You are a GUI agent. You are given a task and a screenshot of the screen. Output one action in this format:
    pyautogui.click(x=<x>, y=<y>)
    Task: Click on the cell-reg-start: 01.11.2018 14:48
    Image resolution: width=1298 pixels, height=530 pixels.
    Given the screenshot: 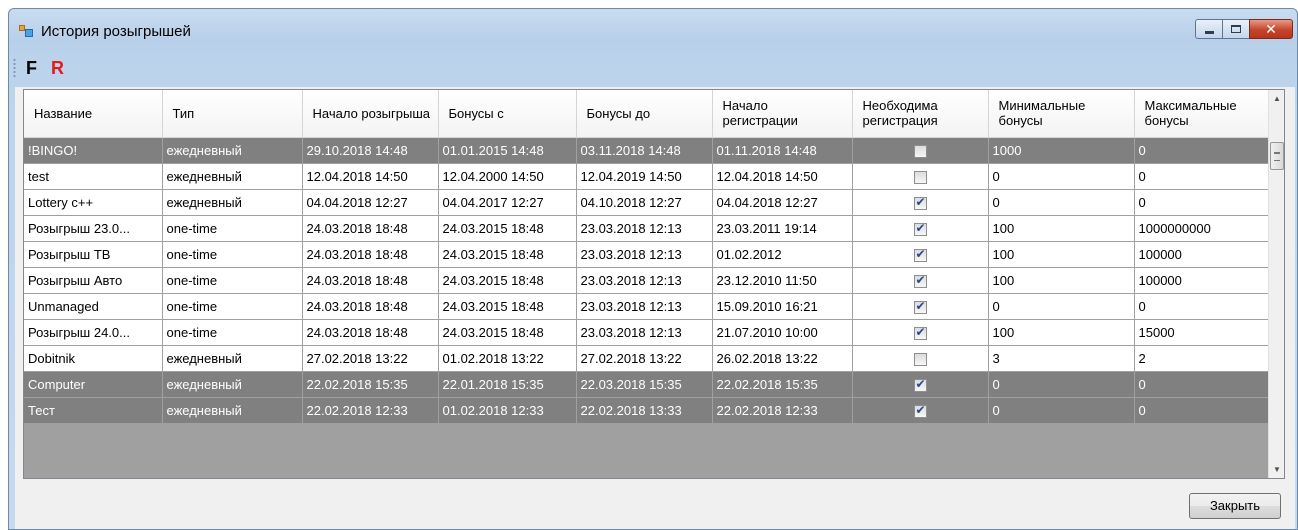 What is the action you would take?
    pyautogui.click(x=782, y=150)
    